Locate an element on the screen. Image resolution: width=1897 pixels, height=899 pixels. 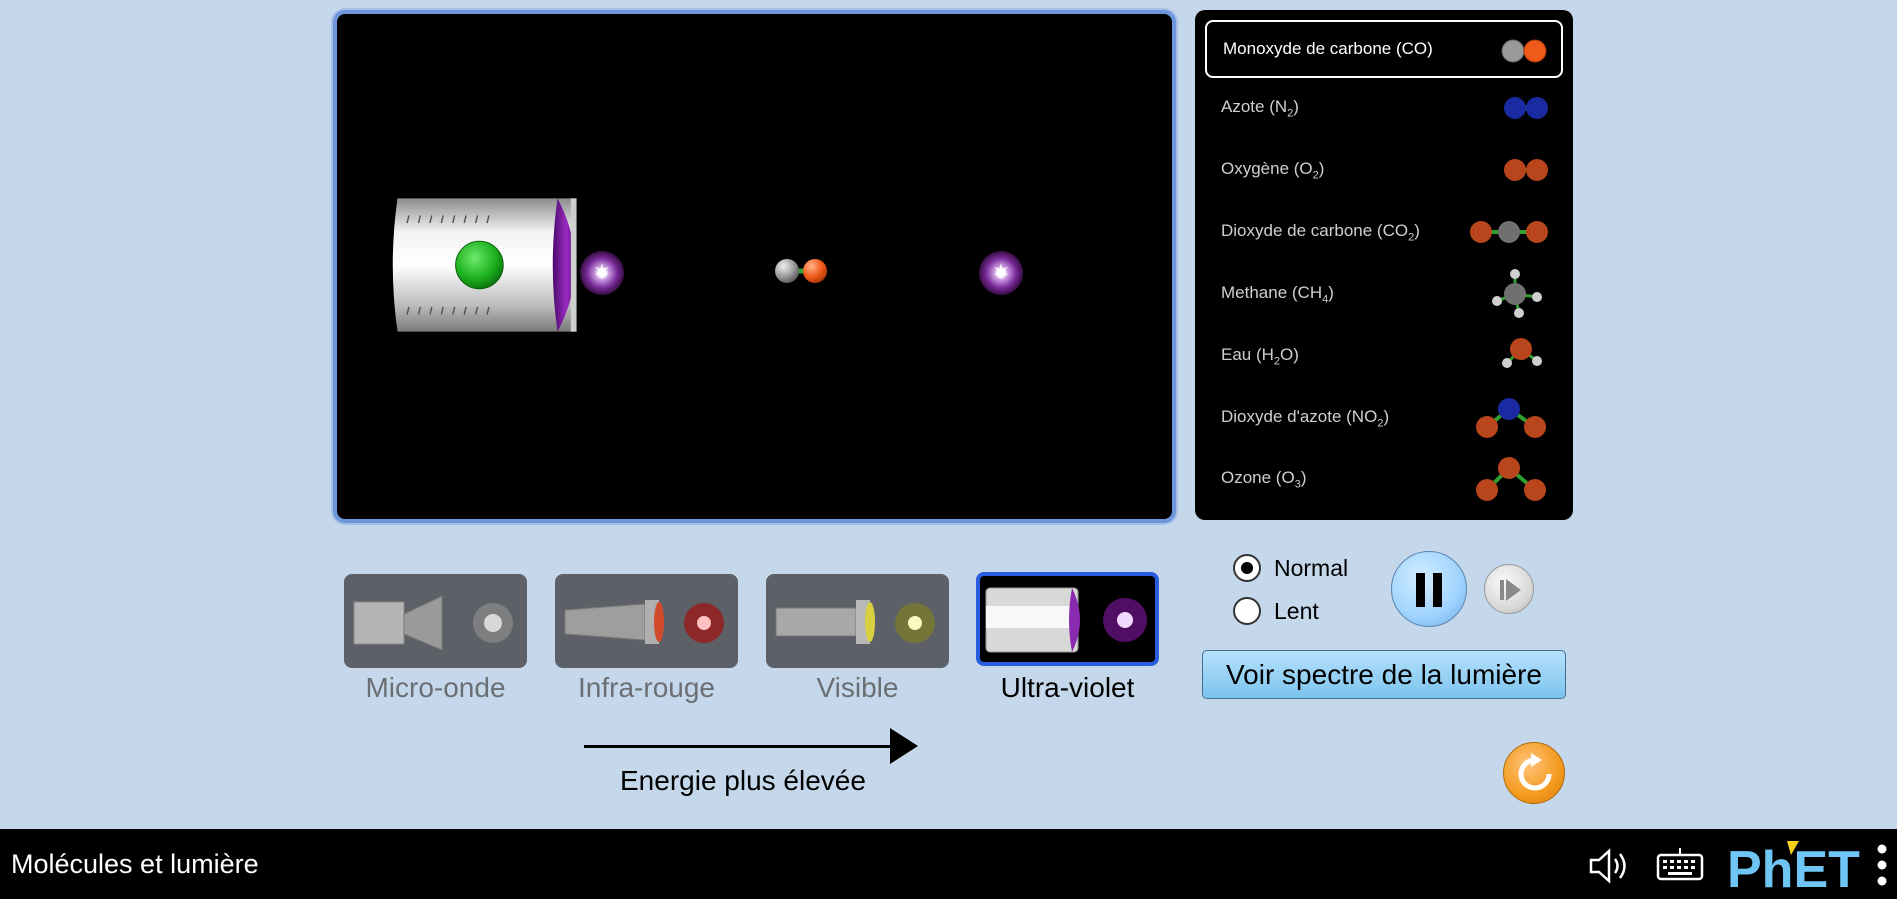
energy-arrow-line is located at coordinates (739, 746).